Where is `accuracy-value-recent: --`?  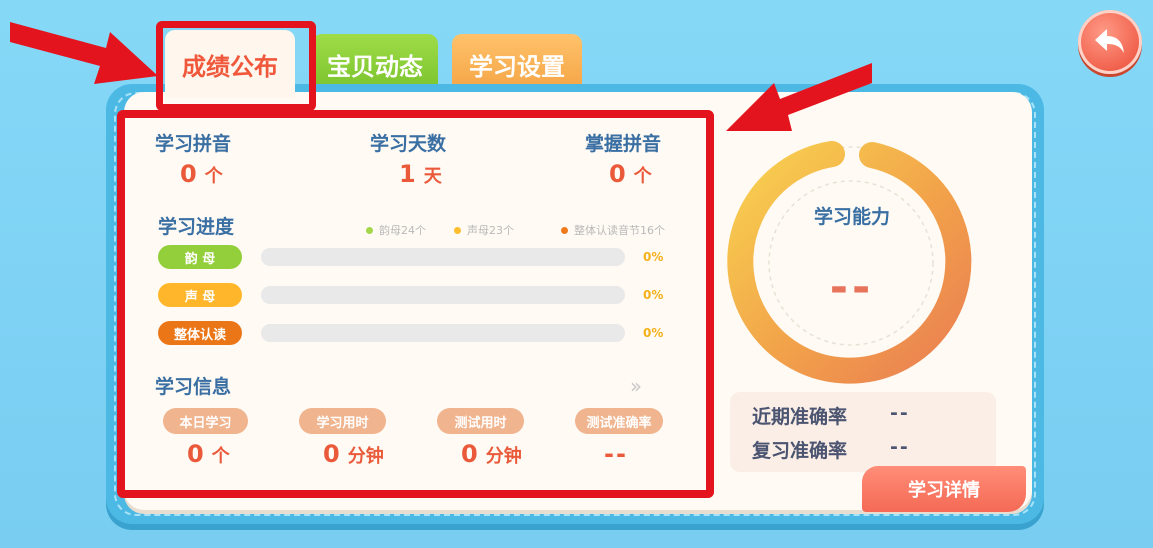
accuracy-value-recent: -- is located at coordinates (900, 413).